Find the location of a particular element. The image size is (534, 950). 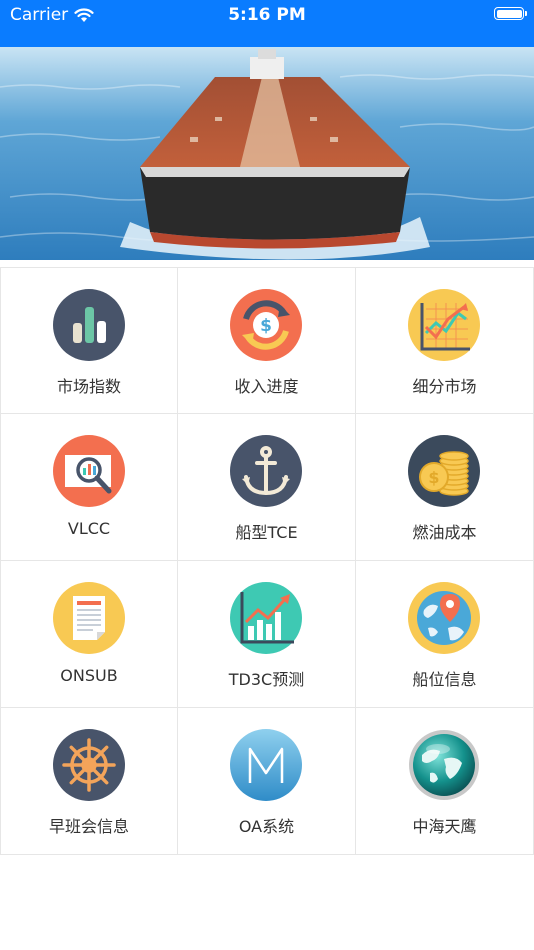

menu-item-label: 船型TCE is located at coordinates (266, 532).